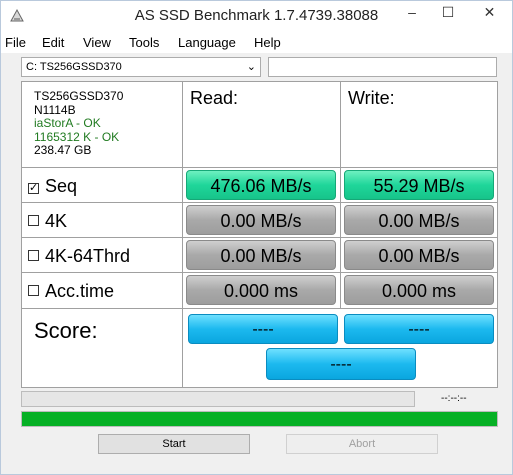  Describe the element at coordinates (261, 220) in the screenshot. I see `4k-read-result: 0.00 MB/s` at that location.